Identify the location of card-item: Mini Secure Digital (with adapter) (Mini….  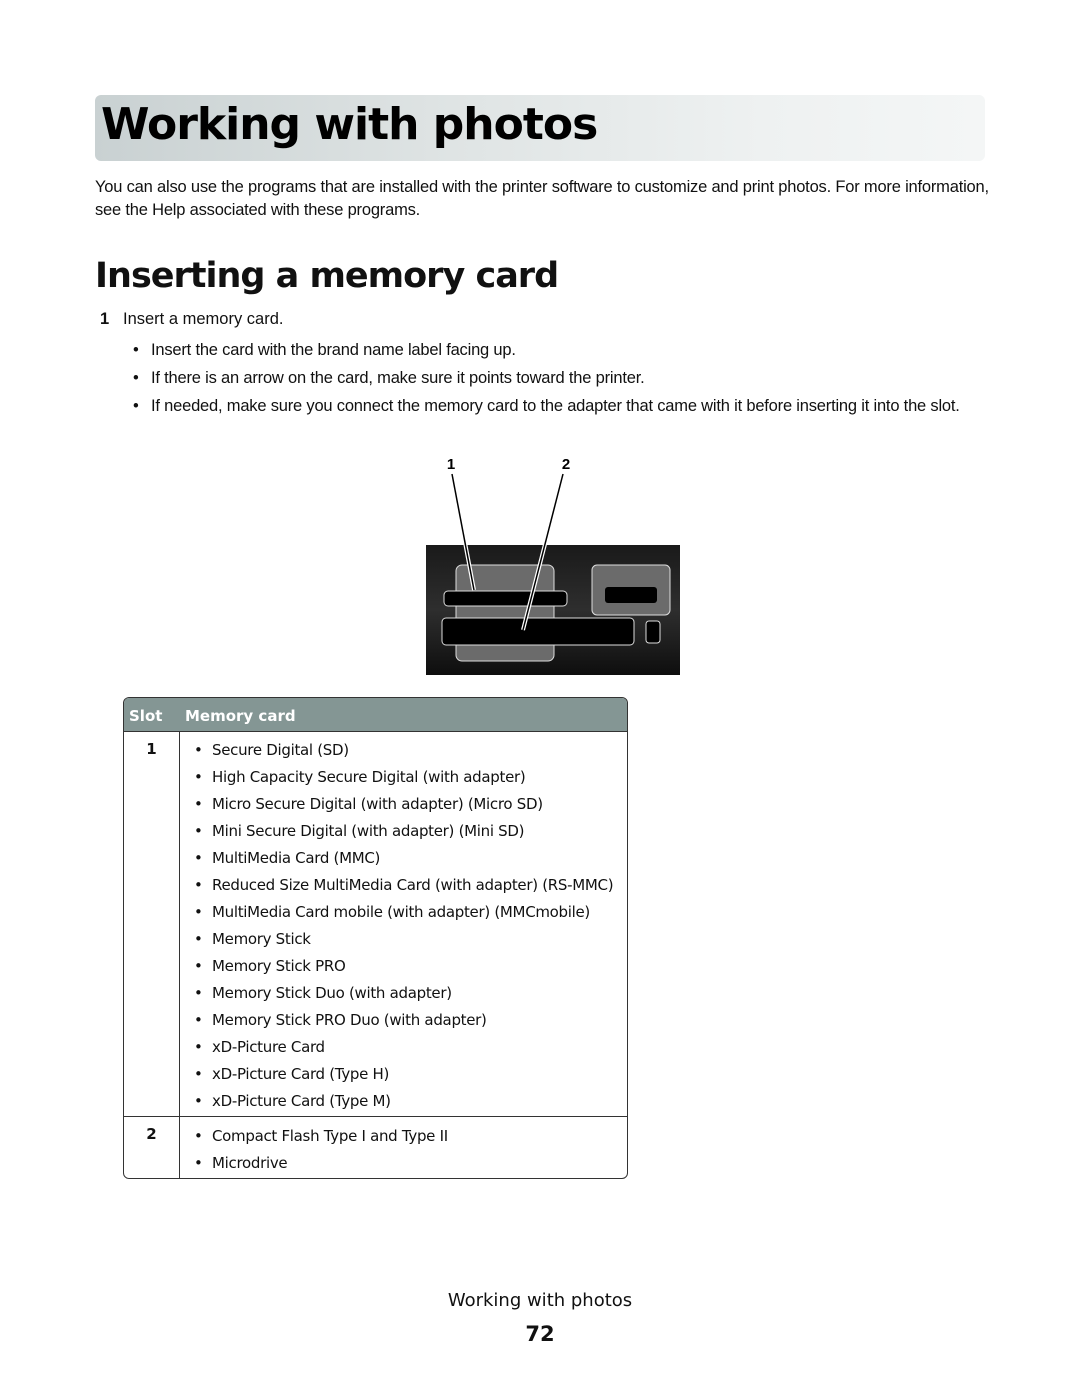
(410, 831).